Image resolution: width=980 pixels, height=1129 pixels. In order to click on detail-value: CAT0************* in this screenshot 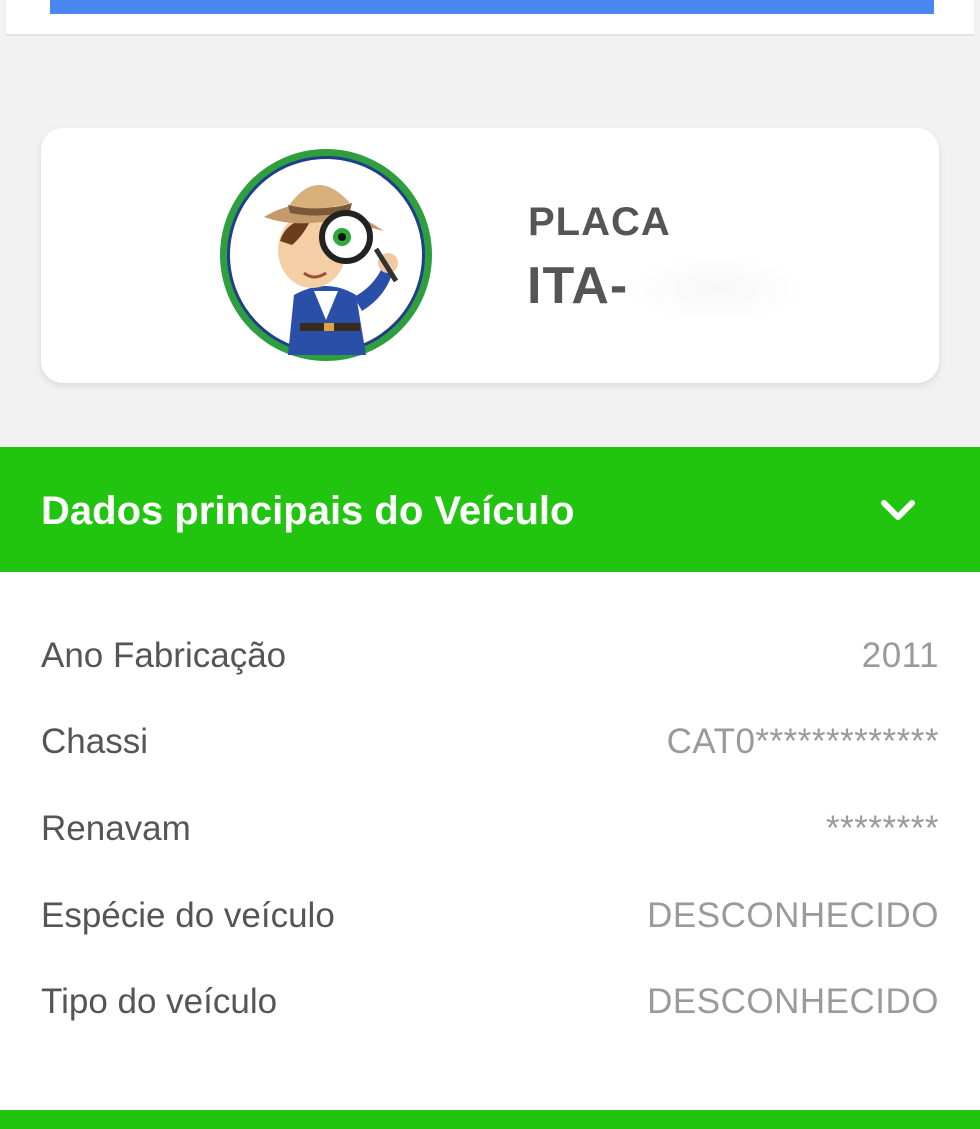, I will do `click(802, 741)`.